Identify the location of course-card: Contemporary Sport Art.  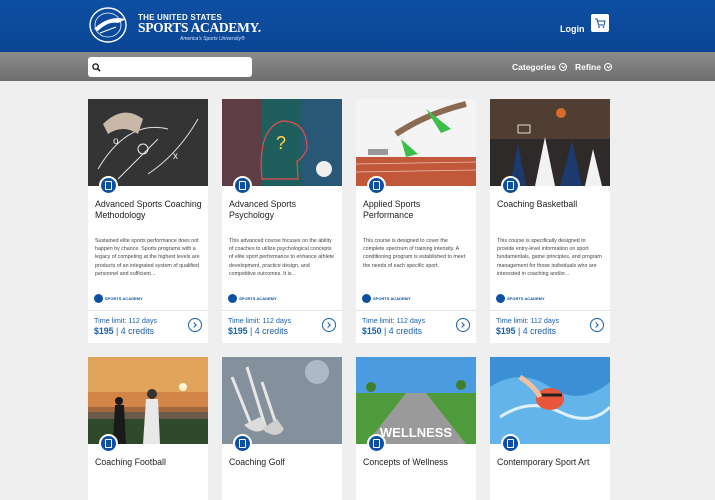
(550, 428).